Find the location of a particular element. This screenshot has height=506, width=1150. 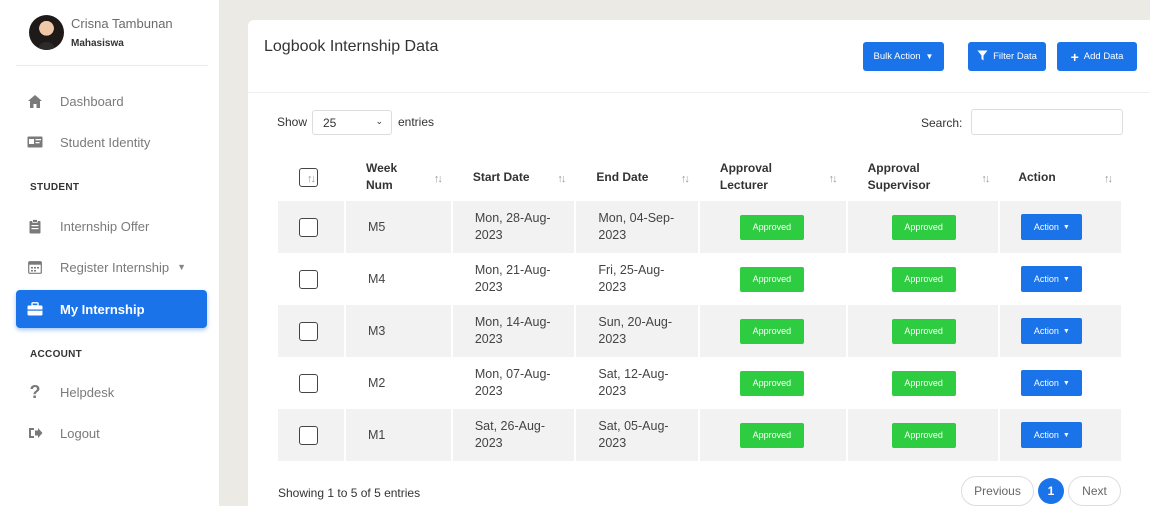

user-profile: Crisna Tambunan Mahasiswa is located at coordinates (112, 37).